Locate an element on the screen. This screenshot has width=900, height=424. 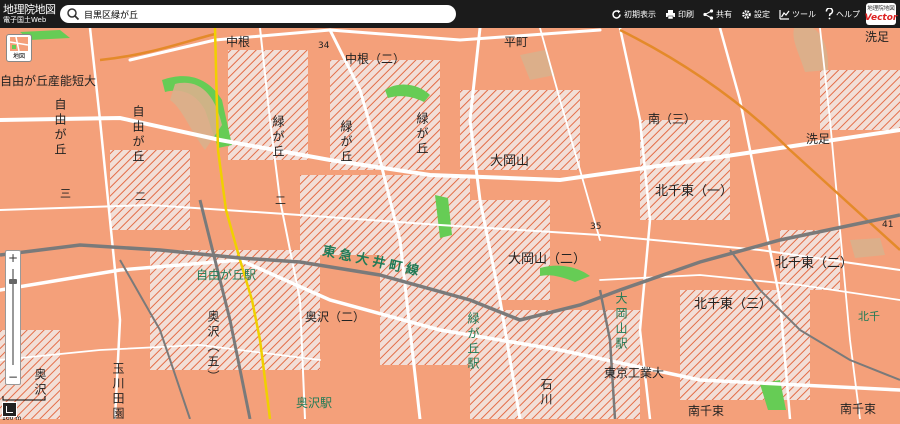
label-kitasenzoku-short: 北千 is located at coordinates (869, 316).